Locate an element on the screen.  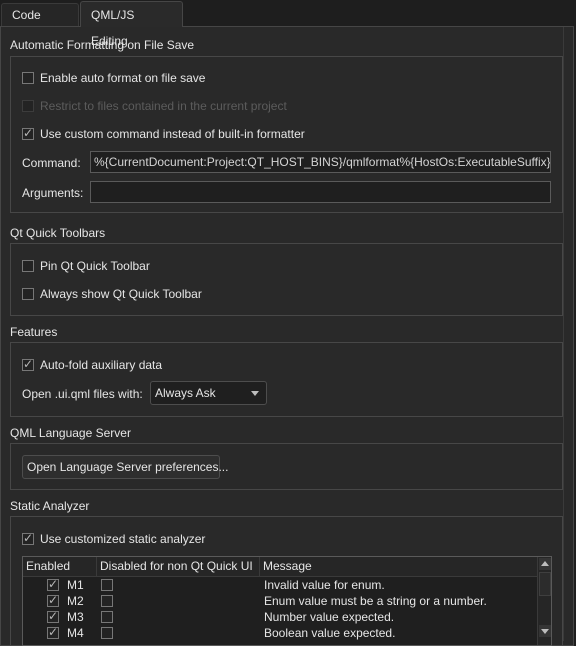
features-group is located at coordinates (286, 379).